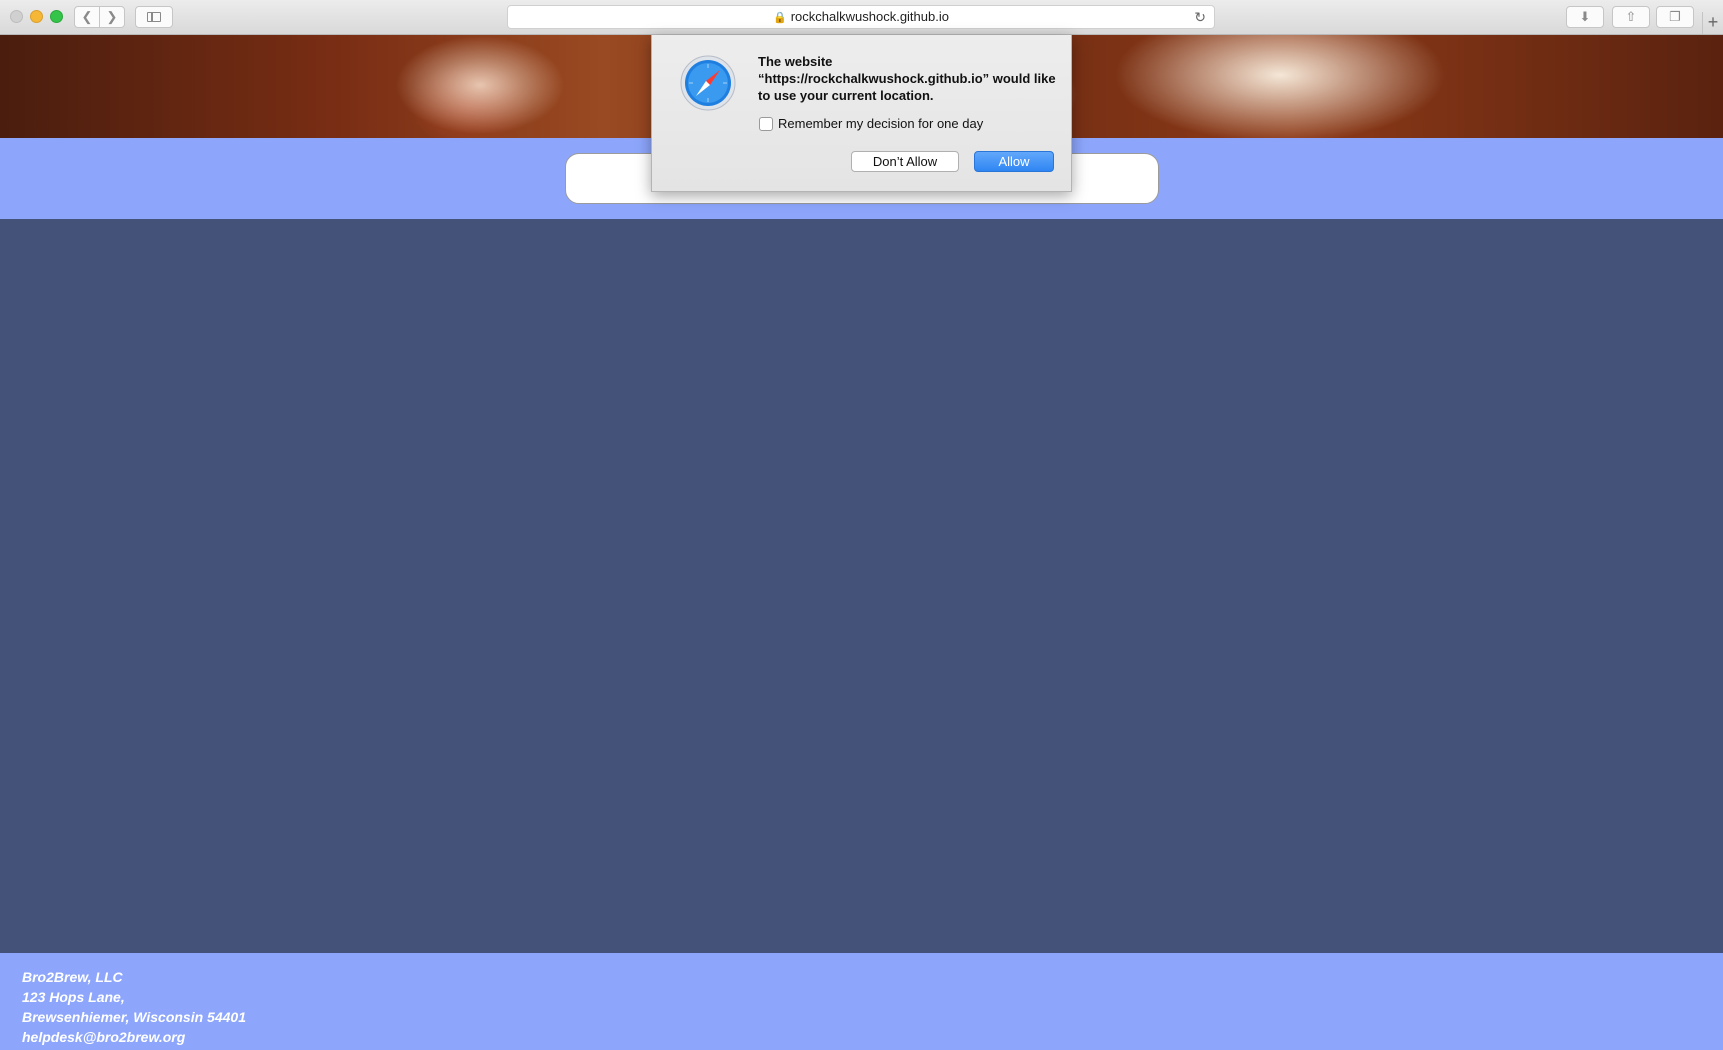 Image resolution: width=1723 pixels, height=1050 pixels. I want to click on show-tabs-button: ❐, so click(1675, 17).